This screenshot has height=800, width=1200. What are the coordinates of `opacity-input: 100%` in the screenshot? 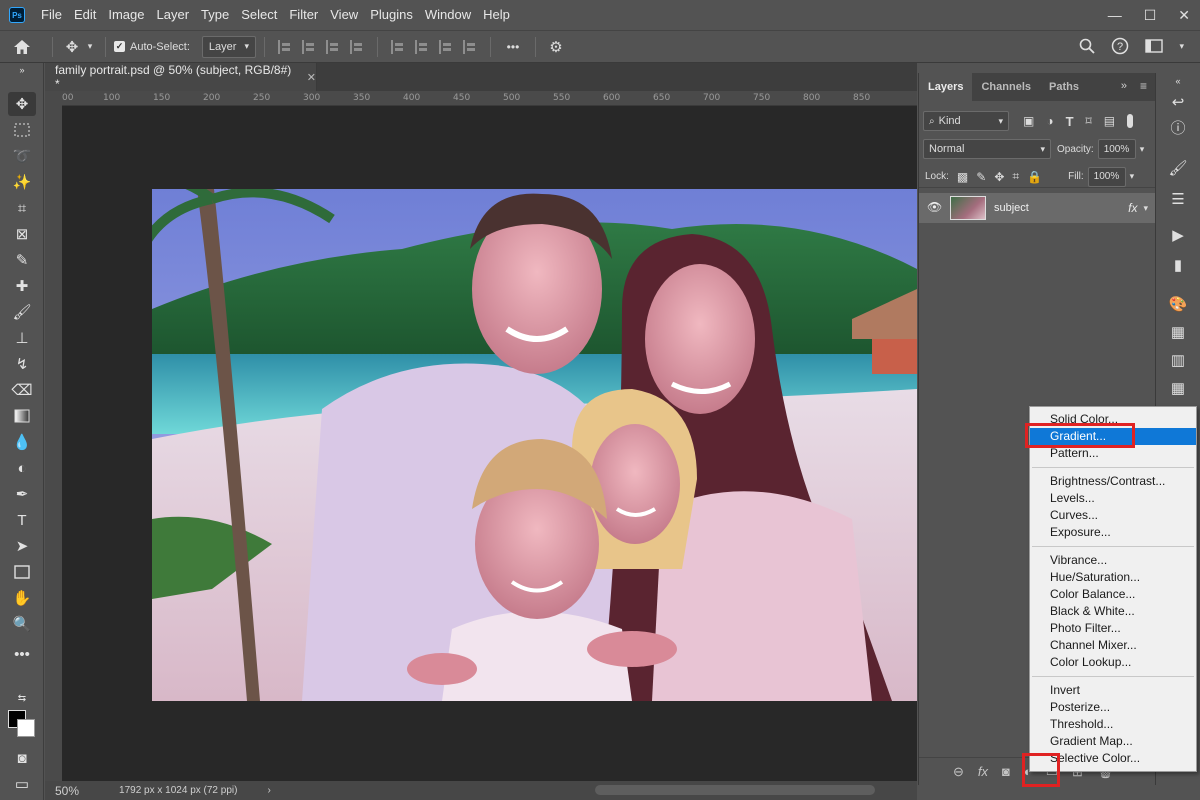 It's located at (1116, 149).